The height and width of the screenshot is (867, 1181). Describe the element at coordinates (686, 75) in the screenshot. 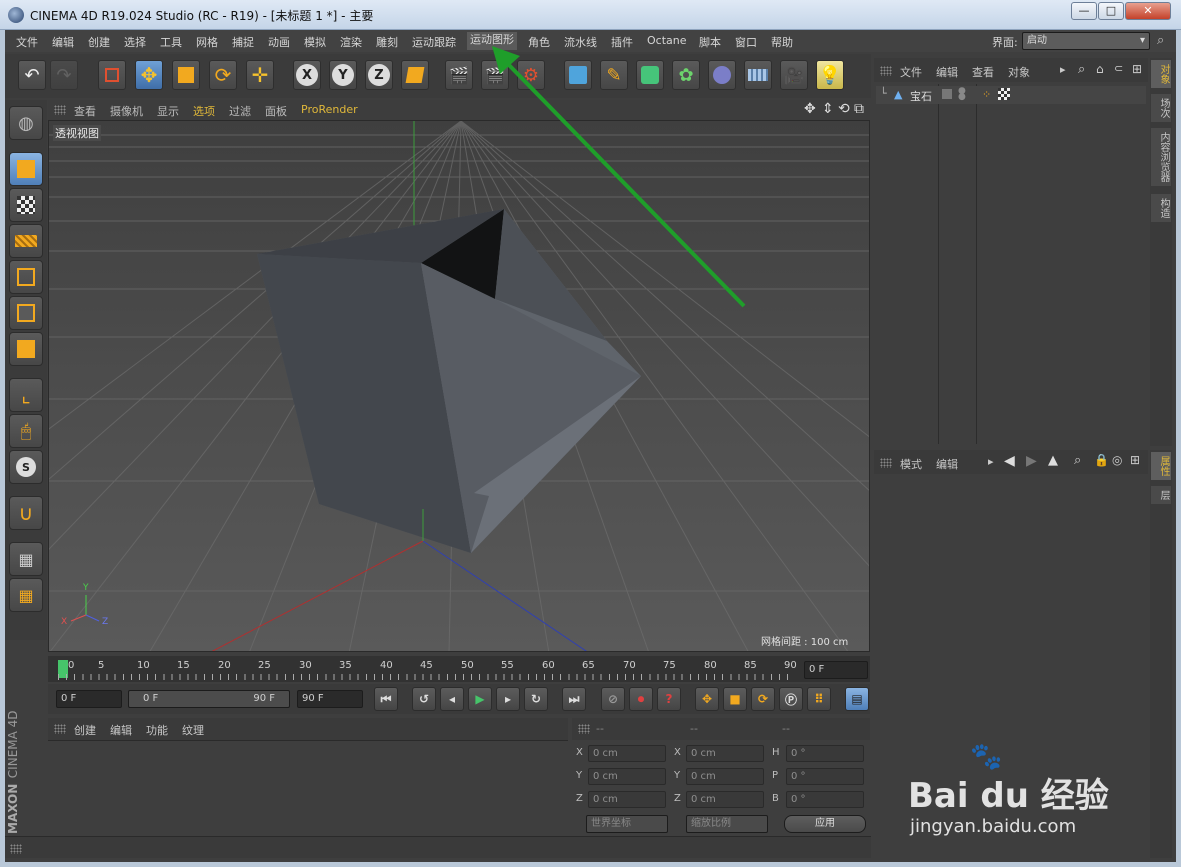

I see `cloner-button: ✿` at that location.